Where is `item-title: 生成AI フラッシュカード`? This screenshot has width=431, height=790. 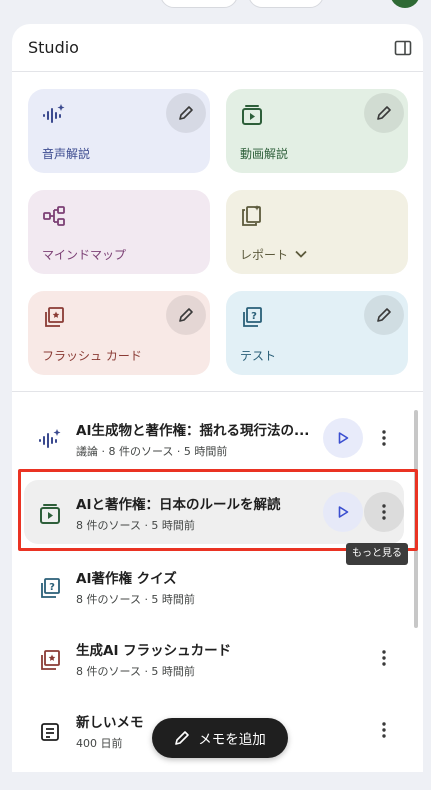 item-title: 生成AI フラッシュカード is located at coordinates (154, 651).